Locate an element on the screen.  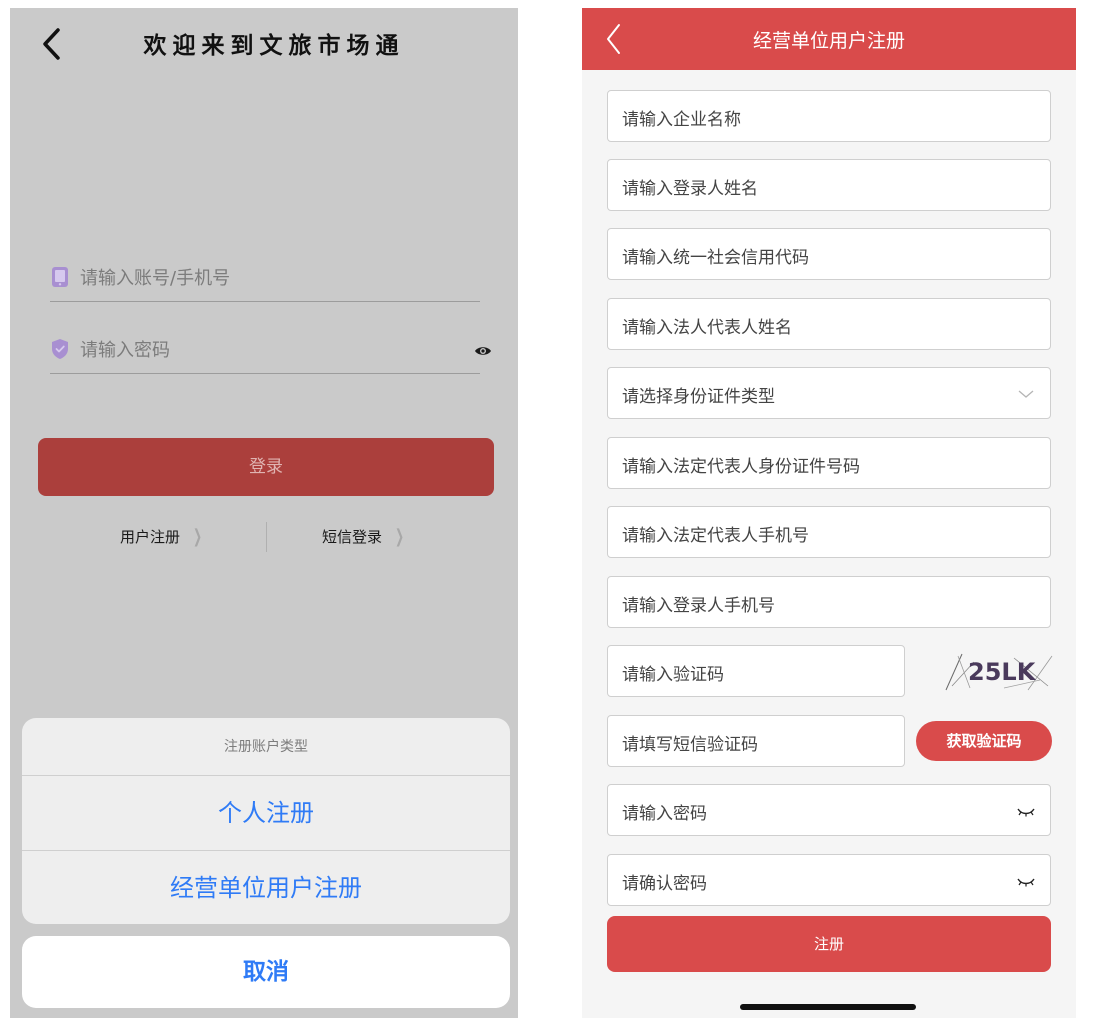
dropdown-chevron-icon is located at coordinates (1026, 394).